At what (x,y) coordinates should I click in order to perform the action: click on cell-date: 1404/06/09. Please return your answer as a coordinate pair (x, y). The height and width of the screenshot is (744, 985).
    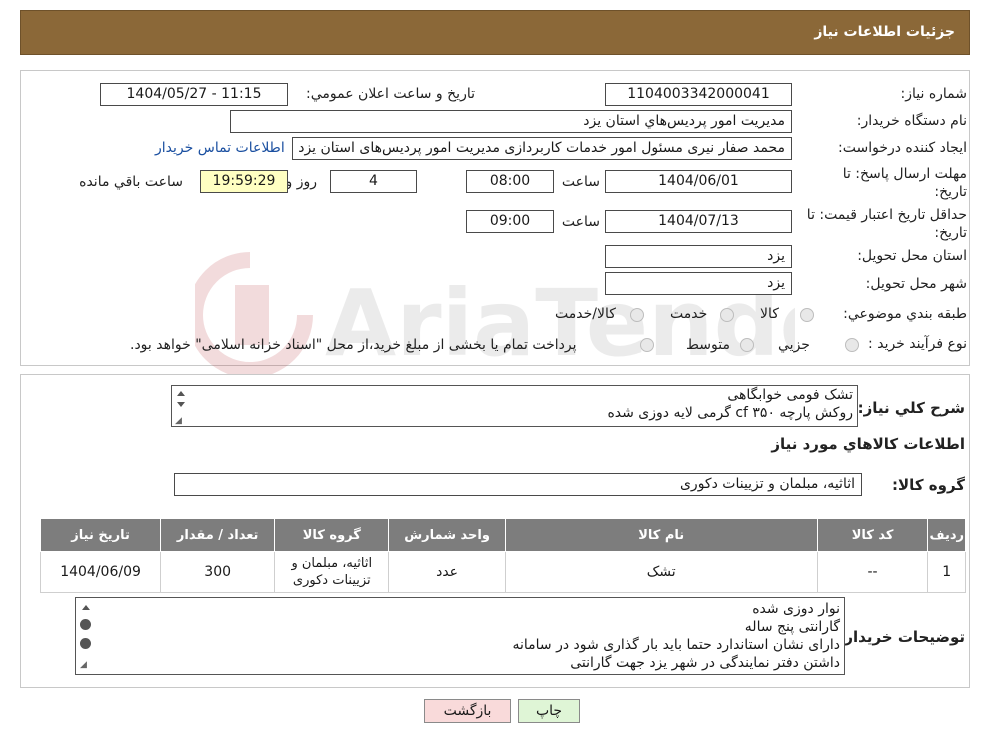
    Looking at the image, I should click on (100, 572).